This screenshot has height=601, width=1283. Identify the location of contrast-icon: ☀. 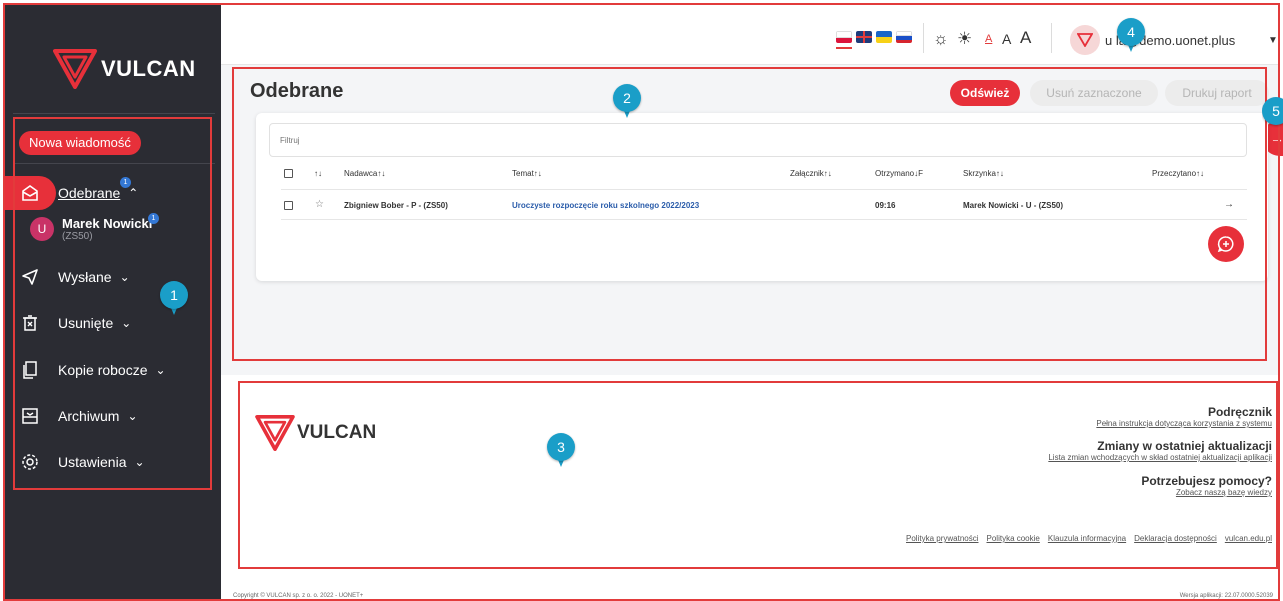
(964, 39).